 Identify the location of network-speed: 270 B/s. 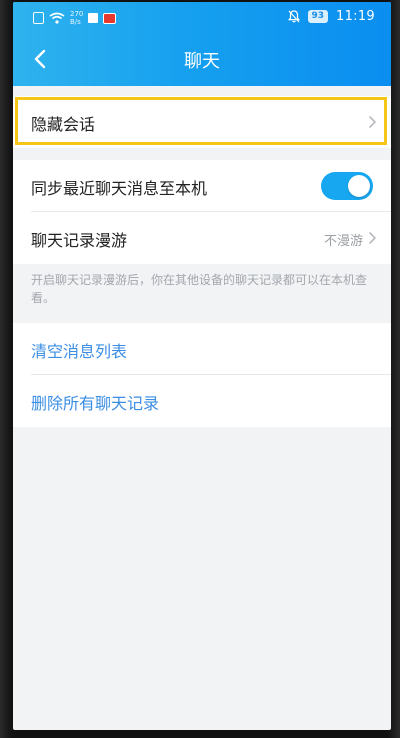
(76, 18).